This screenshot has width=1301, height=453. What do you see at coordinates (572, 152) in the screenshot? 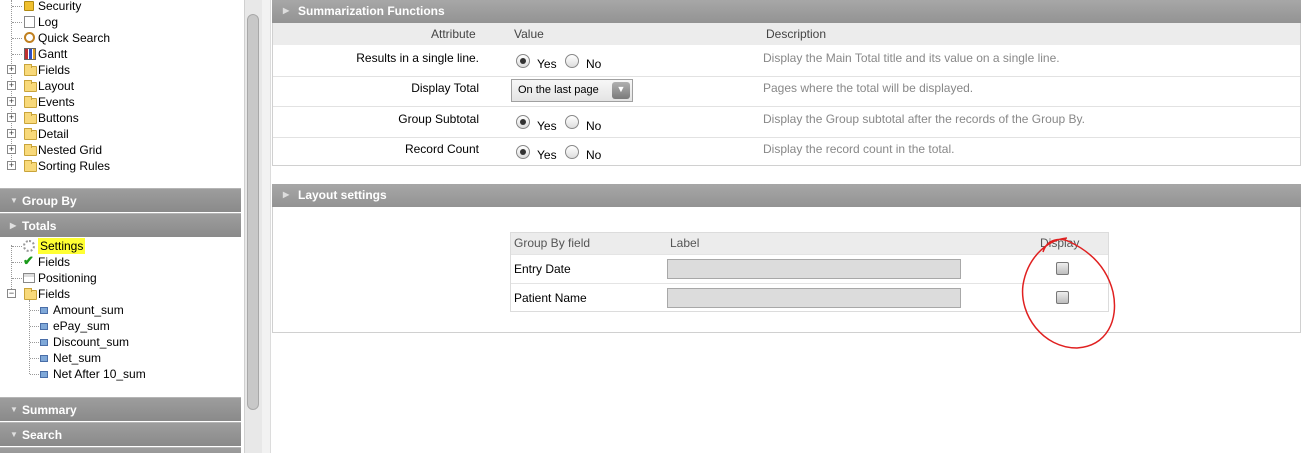
I see `record-count-no-radio` at bounding box center [572, 152].